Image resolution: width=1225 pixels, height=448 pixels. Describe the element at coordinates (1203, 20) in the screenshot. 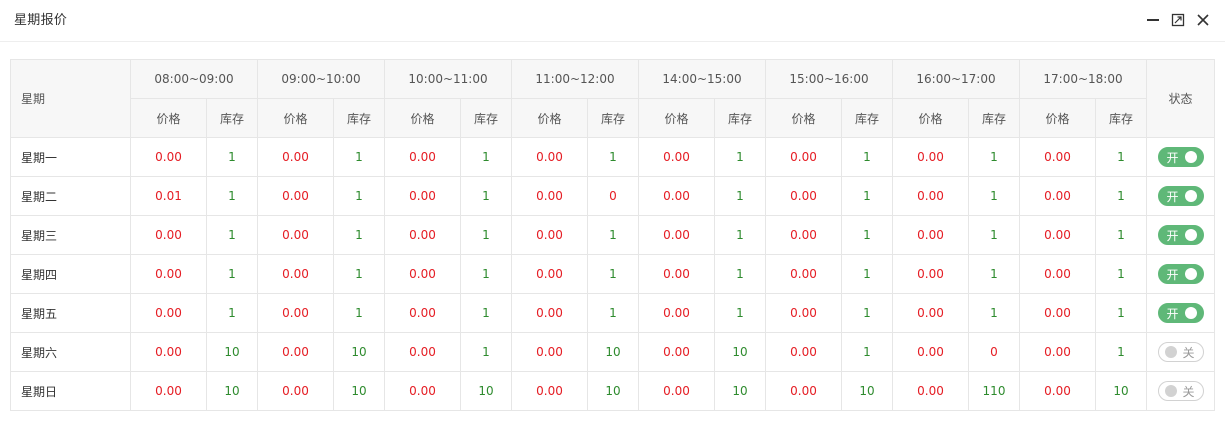

I see `close-icon` at that location.